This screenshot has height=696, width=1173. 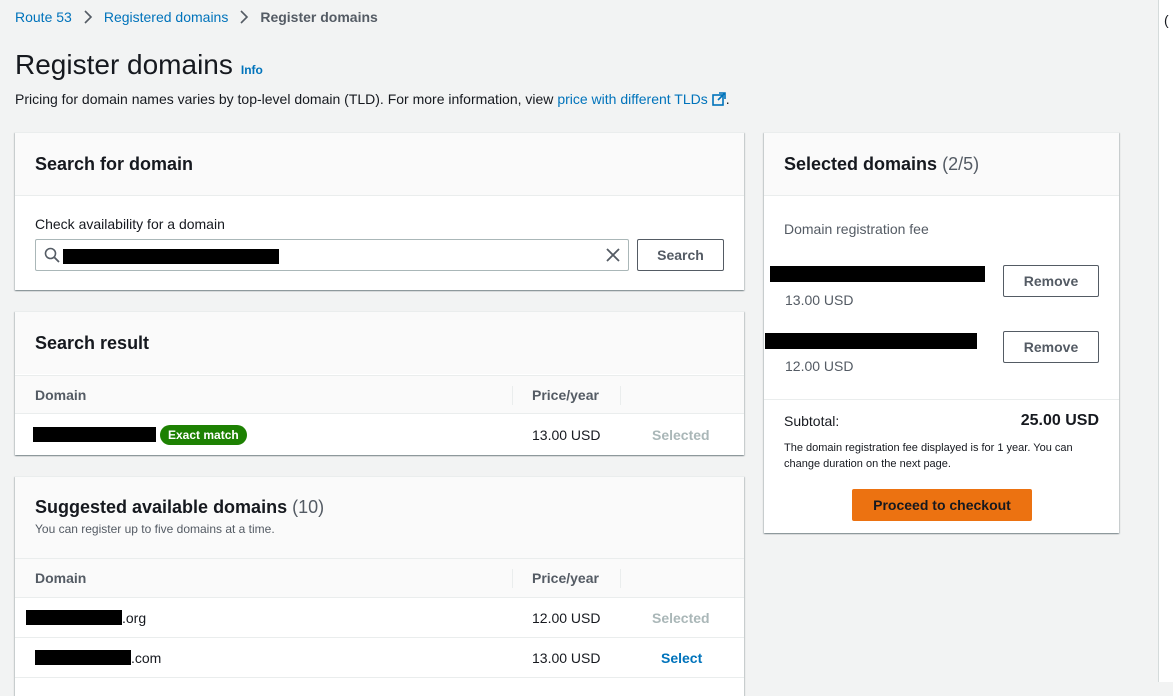 I want to click on table-row: Exact match 13.00 USD Selected, so click(x=379, y=434).